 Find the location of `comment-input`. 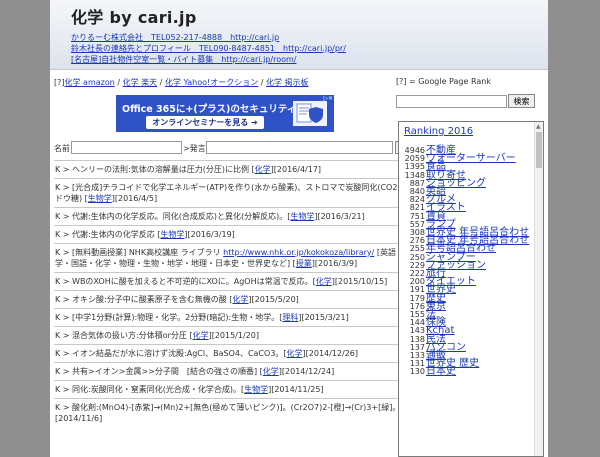

comment-input is located at coordinates (299, 147).